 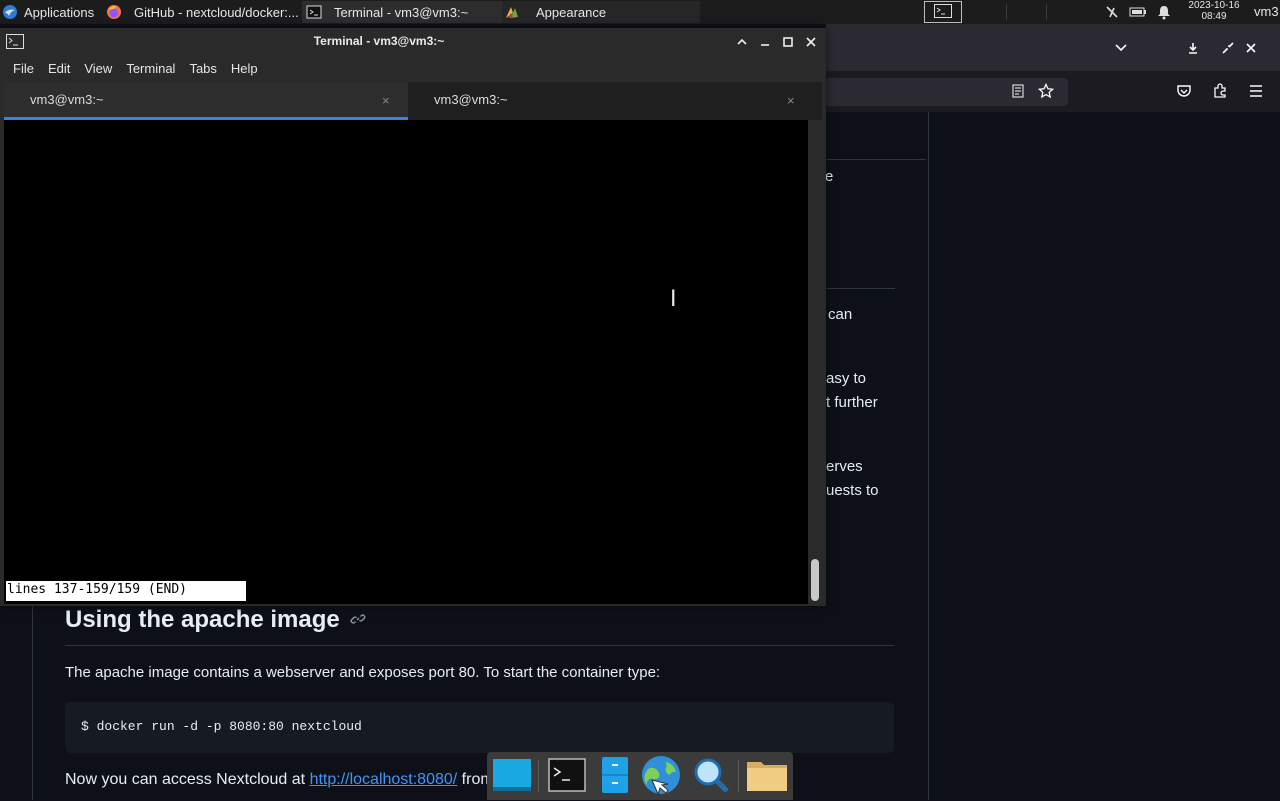 I want to click on taskbar-item-label: Terminal - vm3@vm3:~, so click(x=401, y=12).